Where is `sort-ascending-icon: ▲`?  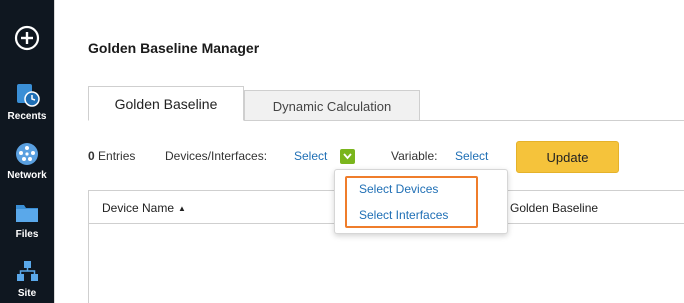
sort-ascending-icon: ▲ is located at coordinates (182, 208).